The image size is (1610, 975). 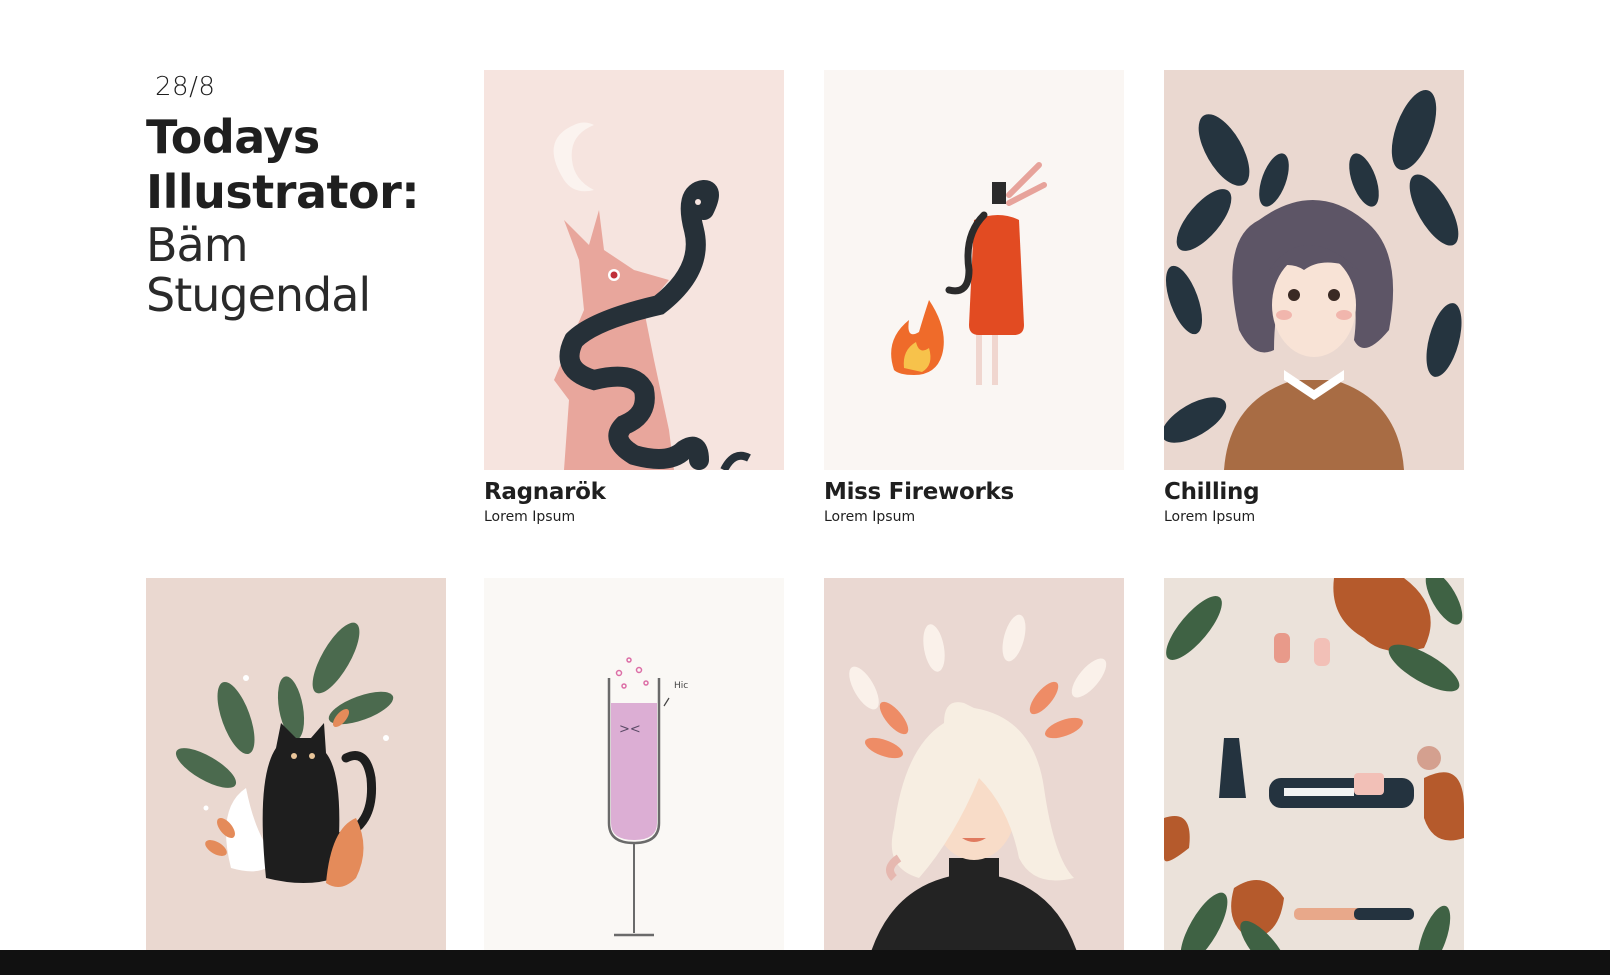 What do you see at coordinates (545, 492) in the screenshot?
I see `card-title: Ragnarök` at bounding box center [545, 492].